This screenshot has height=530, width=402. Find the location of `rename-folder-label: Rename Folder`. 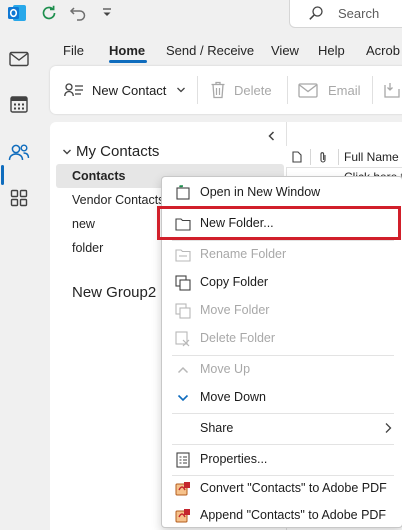

rename-folder-label: Rename Folder is located at coordinates (243, 254).